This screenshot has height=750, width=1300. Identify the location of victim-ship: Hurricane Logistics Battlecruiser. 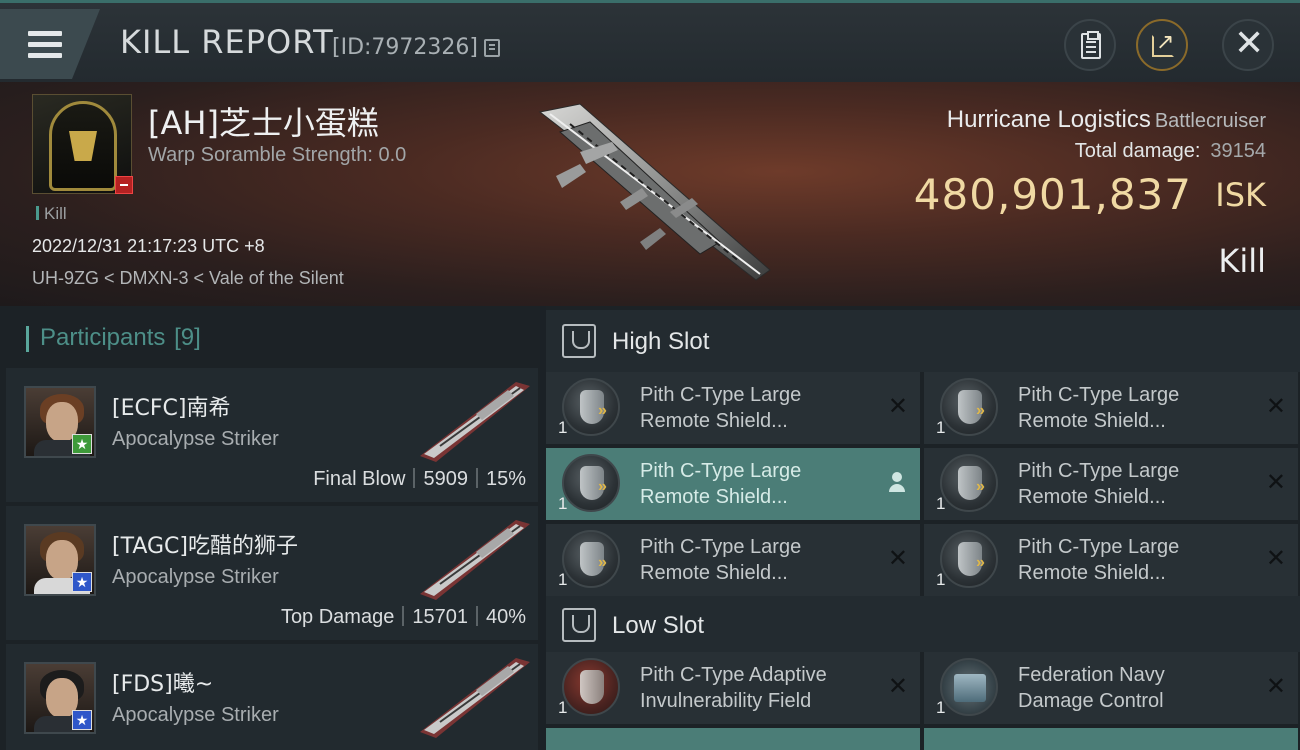
(1106, 120).